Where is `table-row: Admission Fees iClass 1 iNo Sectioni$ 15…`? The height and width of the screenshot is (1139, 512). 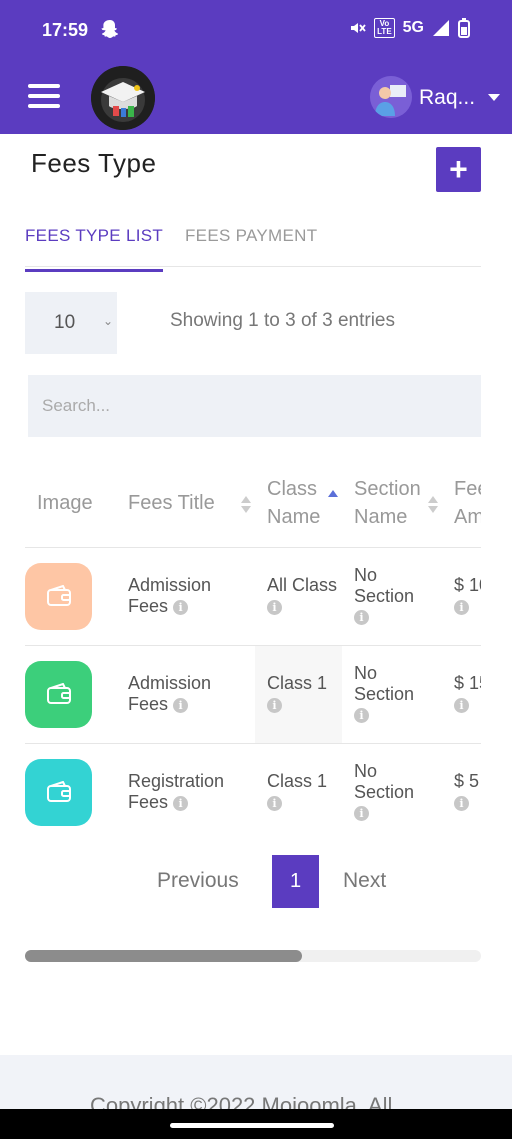 table-row: Admission Fees iClass 1 iNo Sectioni$ 15… is located at coordinates (253, 694).